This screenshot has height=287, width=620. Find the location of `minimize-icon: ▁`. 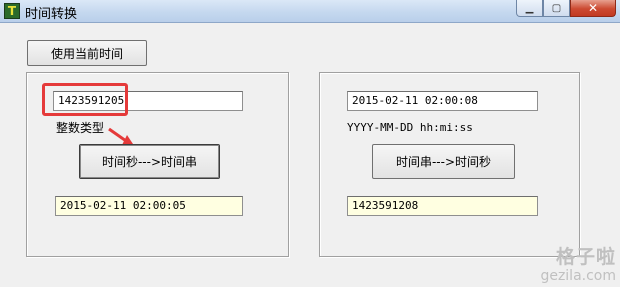

minimize-icon: ▁ is located at coordinates (529, 8).